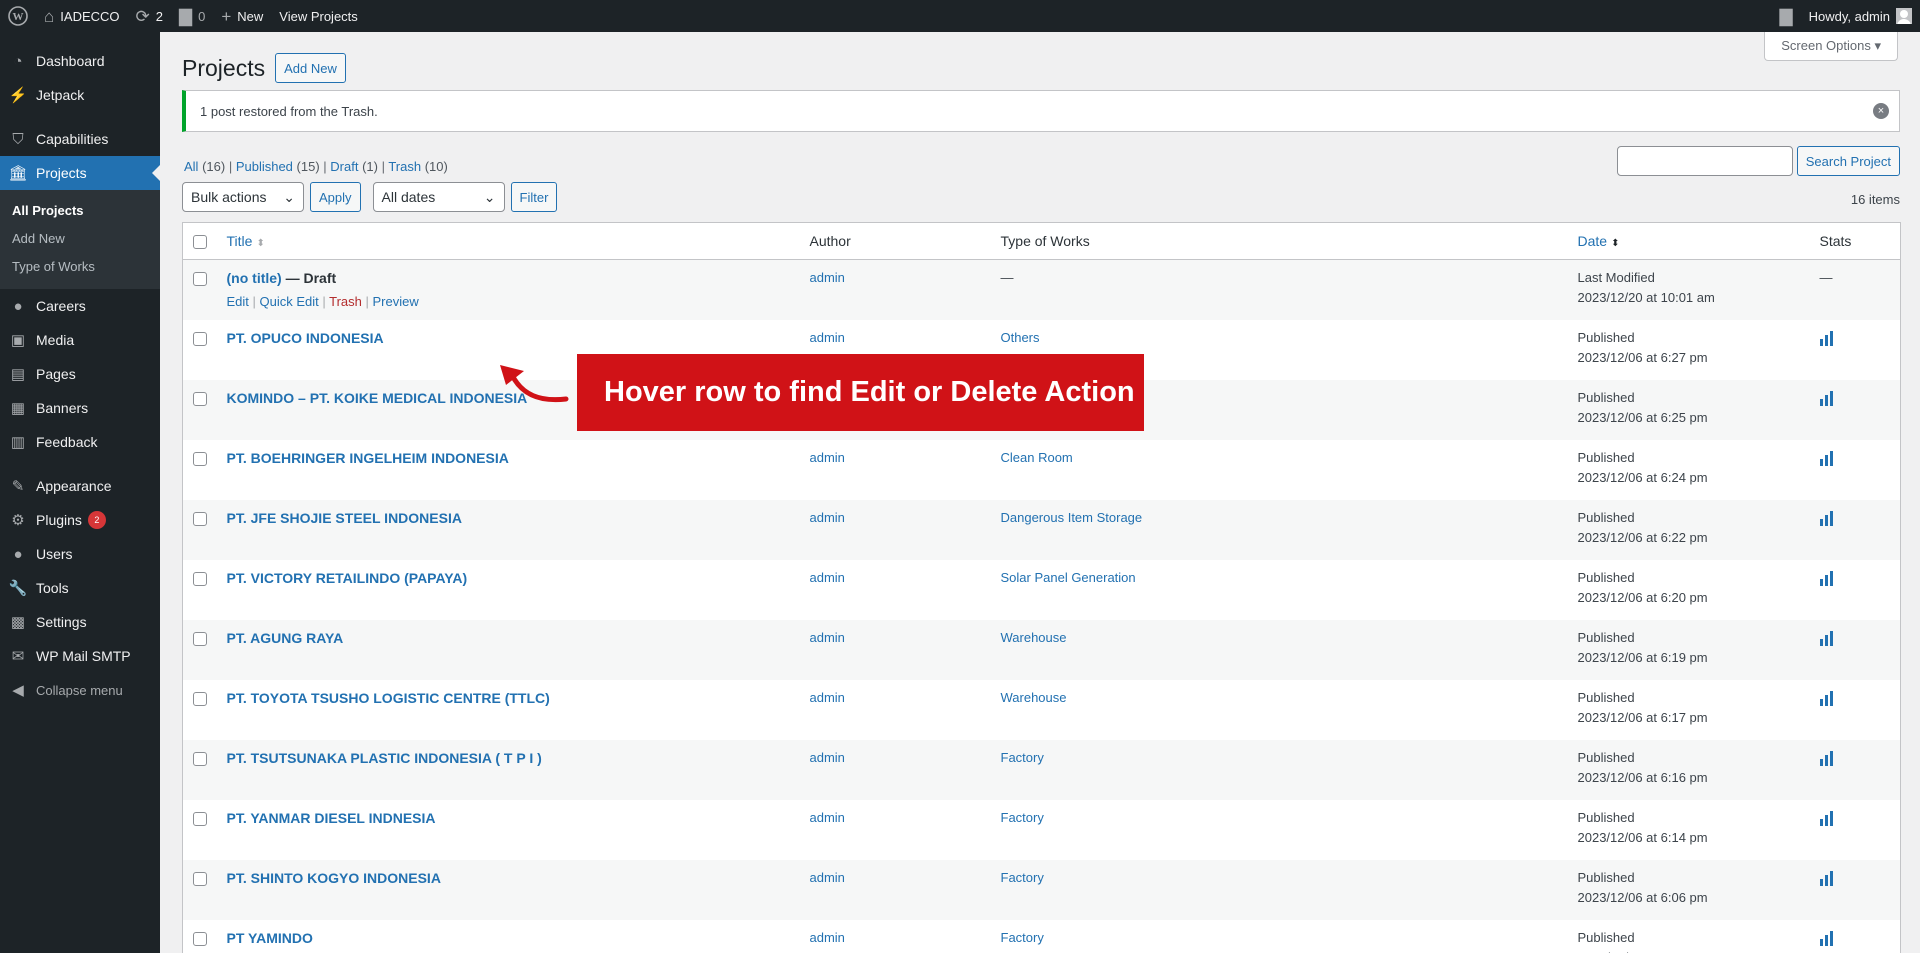 This screenshot has height=953, width=1920. I want to click on row-title: PT YAMINDO, so click(270, 938).